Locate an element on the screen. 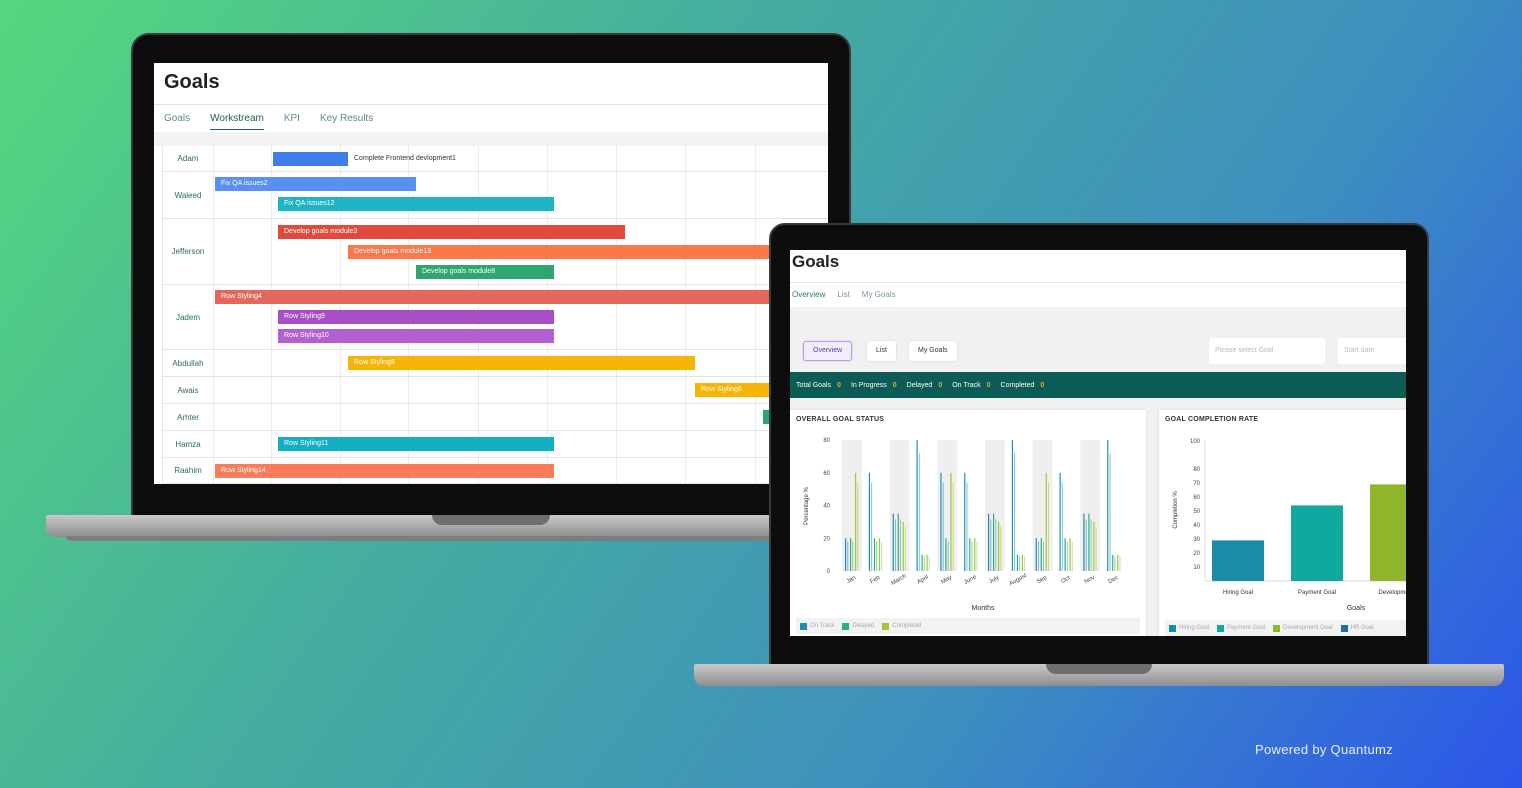 The height and width of the screenshot is (788, 1522). laptop-left-notch is located at coordinates (491, 520).